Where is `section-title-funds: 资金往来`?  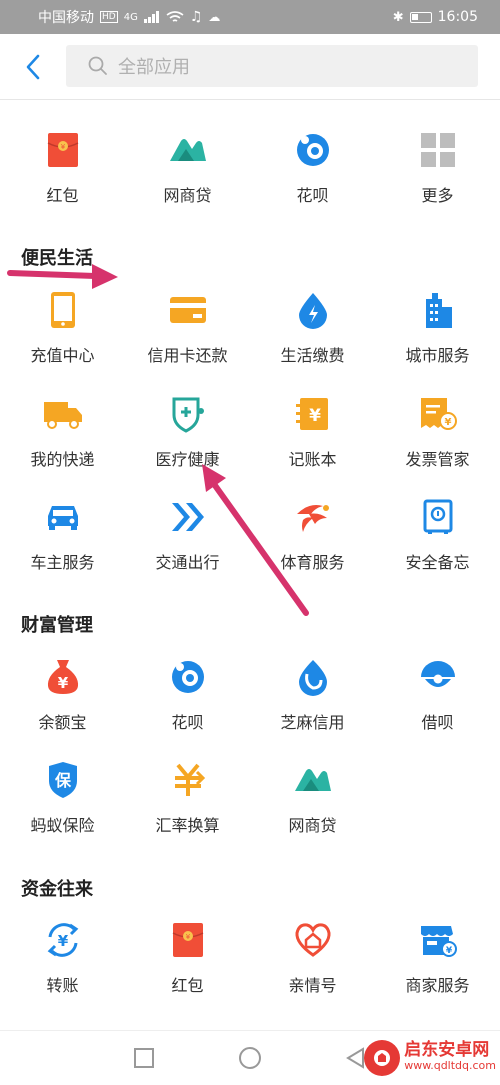
section-title-funds: 资金往来 is located at coordinates (57, 889).